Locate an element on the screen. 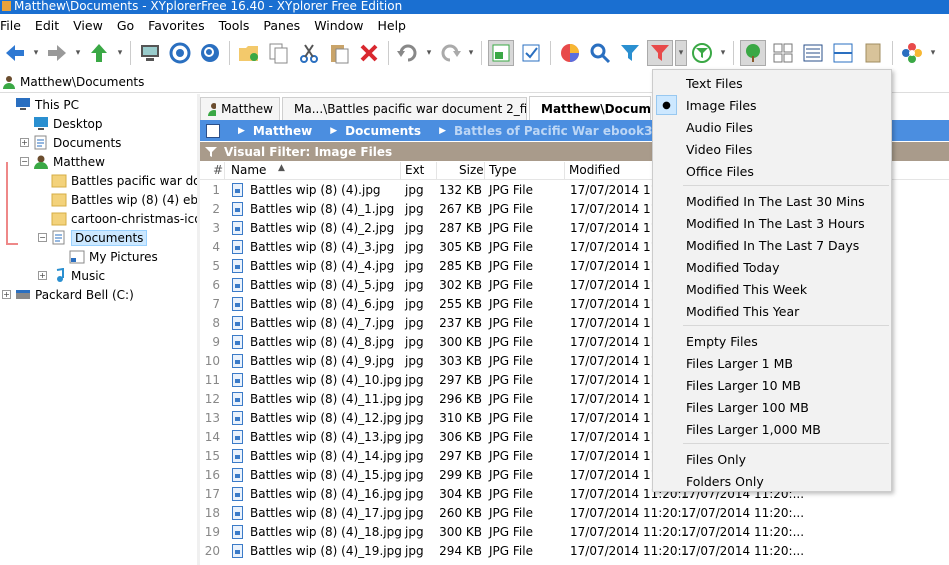  menu-item: Folders Only is located at coordinates (772, 481).